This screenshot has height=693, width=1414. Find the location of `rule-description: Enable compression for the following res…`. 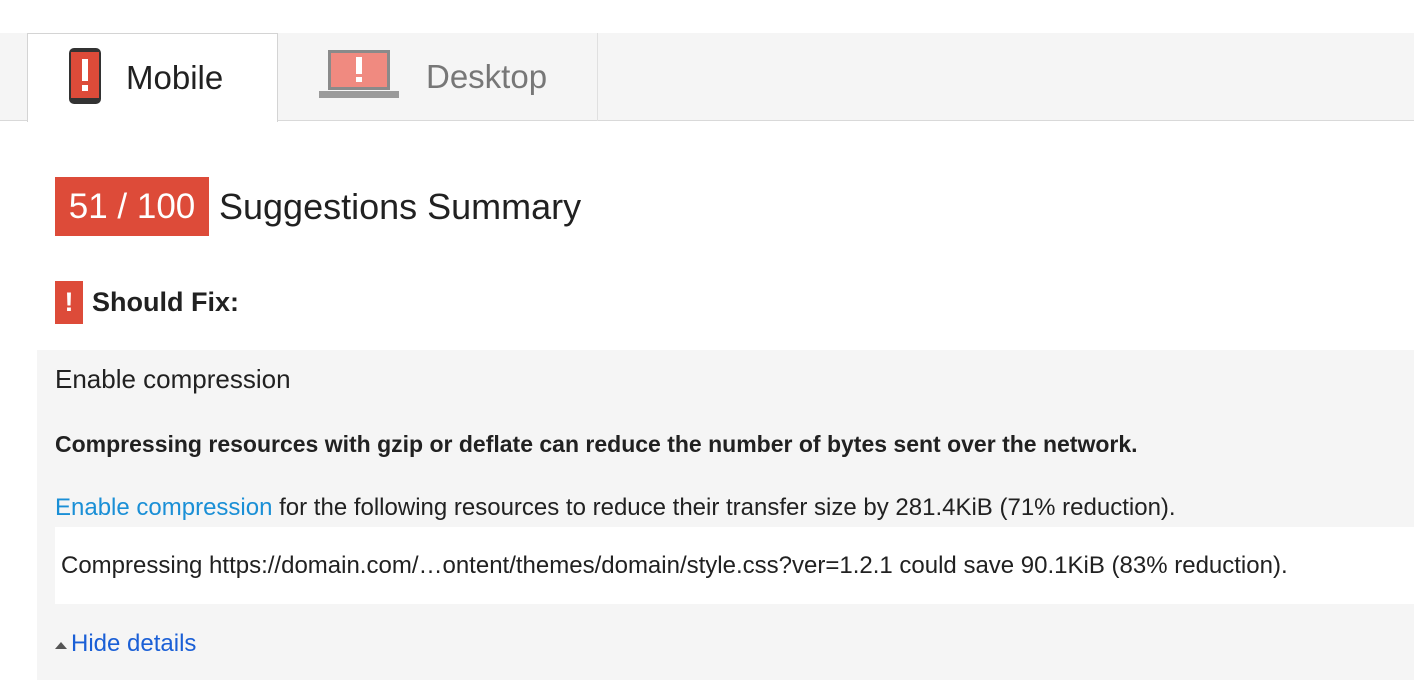

rule-description: Enable compression for the following res… is located at coordinates (615, 508).